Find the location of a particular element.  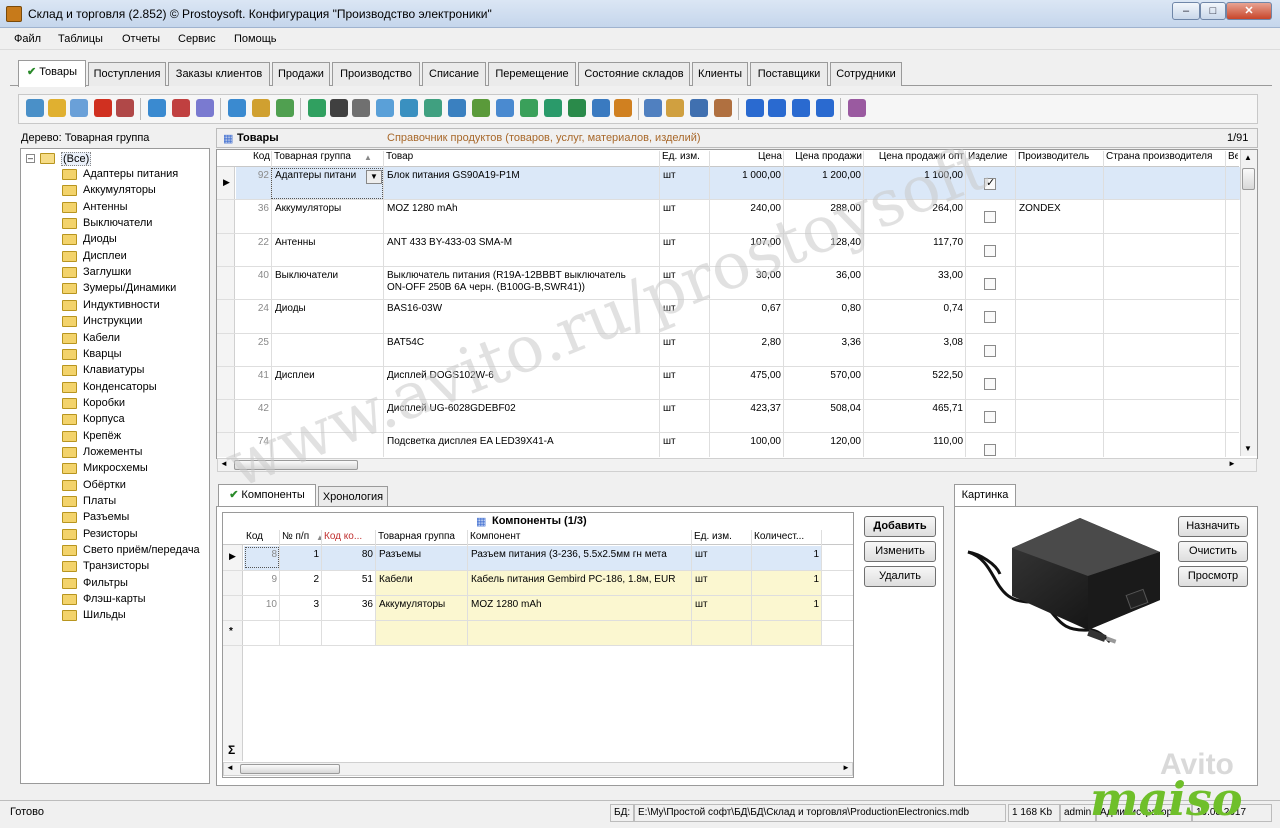

grid-cell-sale: 1 200,00 is located at coordinates (824, 175).